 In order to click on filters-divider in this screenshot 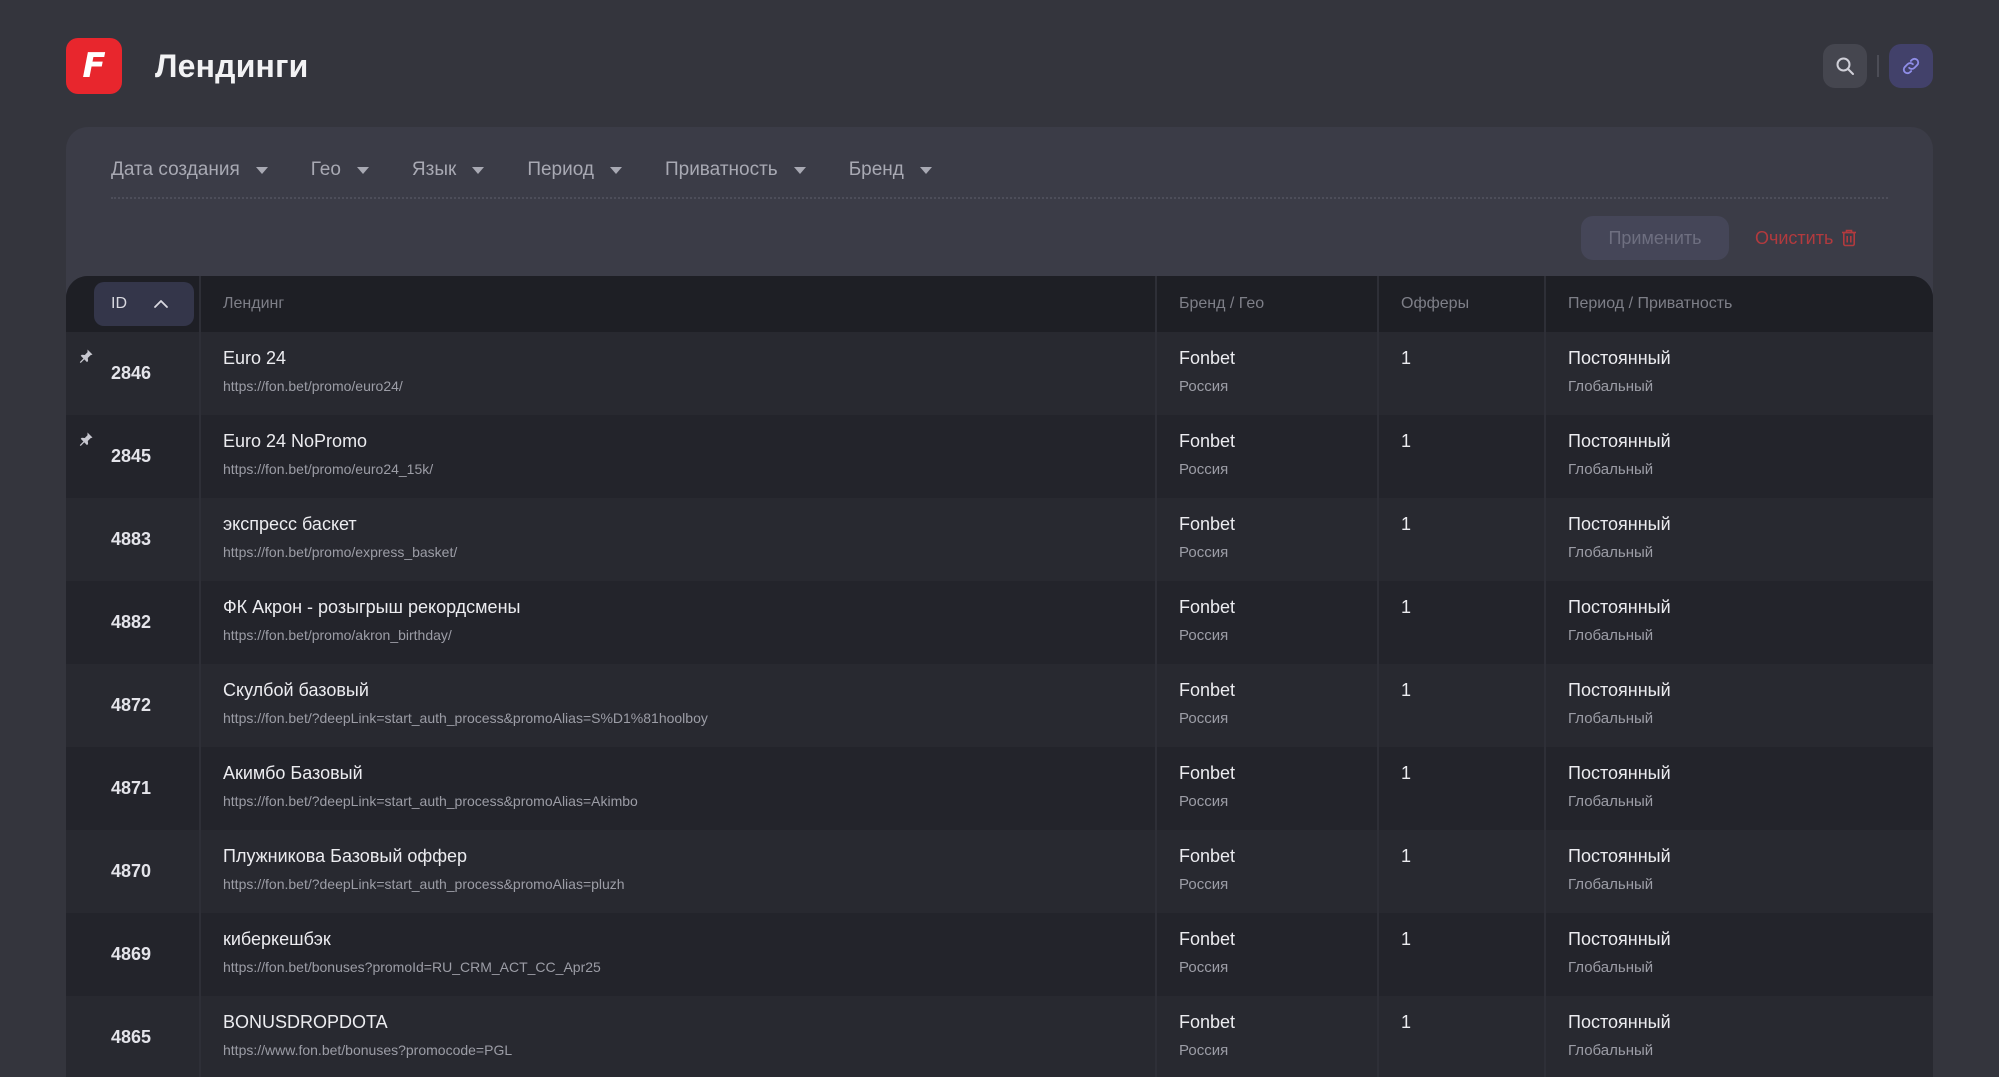, I will do `click(999, 198)`.